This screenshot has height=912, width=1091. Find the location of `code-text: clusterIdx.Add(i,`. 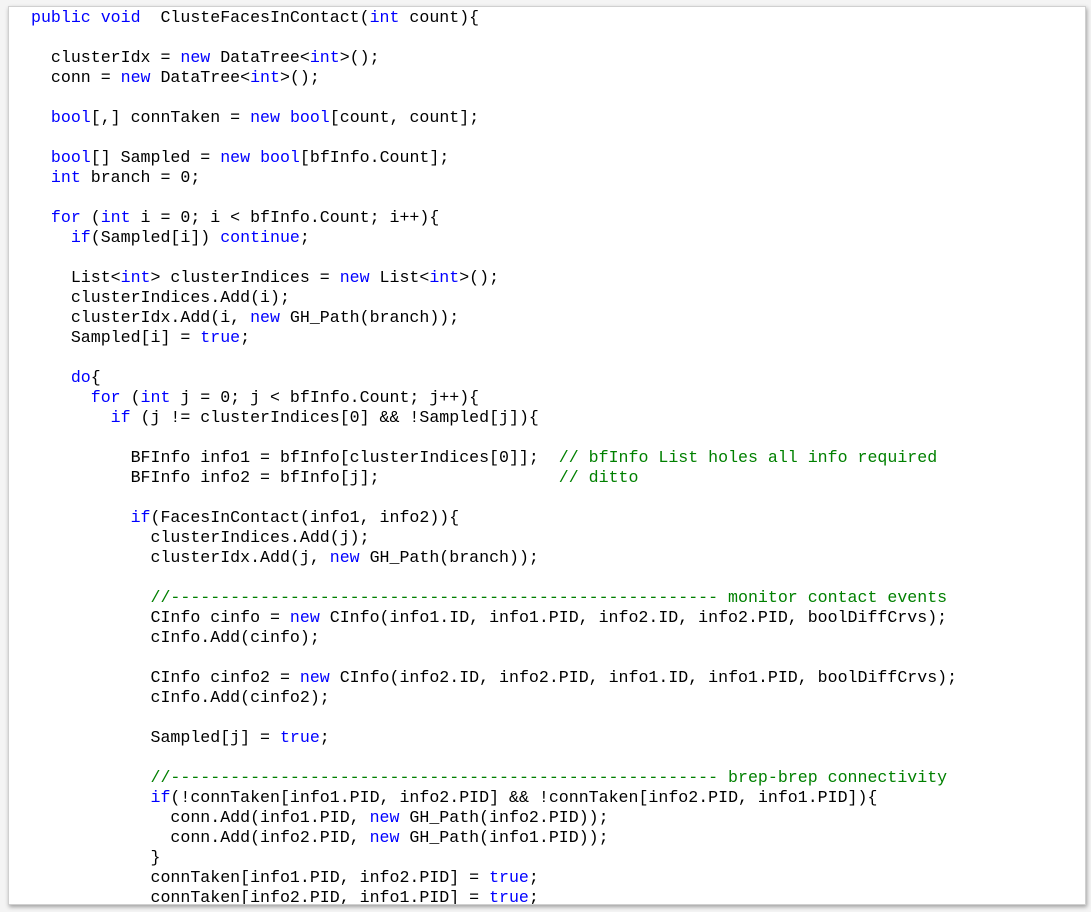

code-text: clusterIdx.Add(i, is located at coordinates (141, 317).